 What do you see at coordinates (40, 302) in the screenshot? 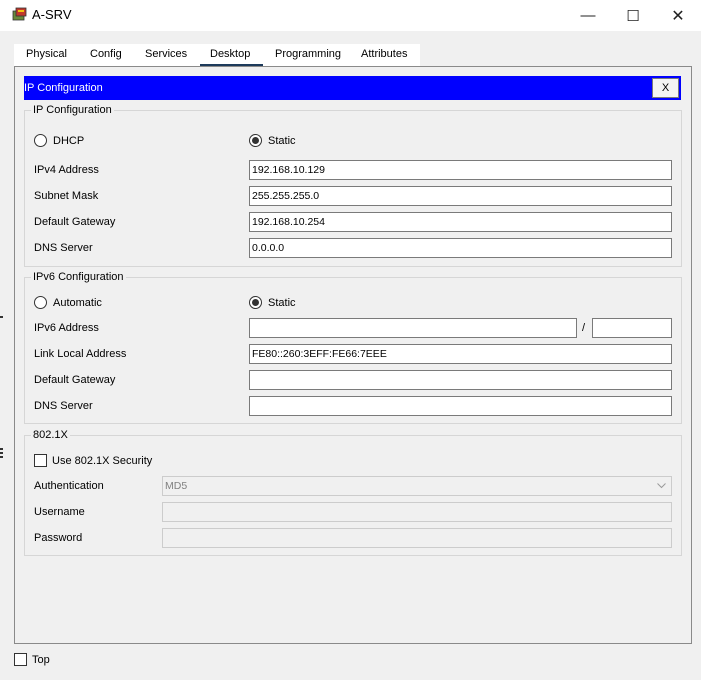
I see `ipv6-automatic-radio` at bounding box center [40, 302].